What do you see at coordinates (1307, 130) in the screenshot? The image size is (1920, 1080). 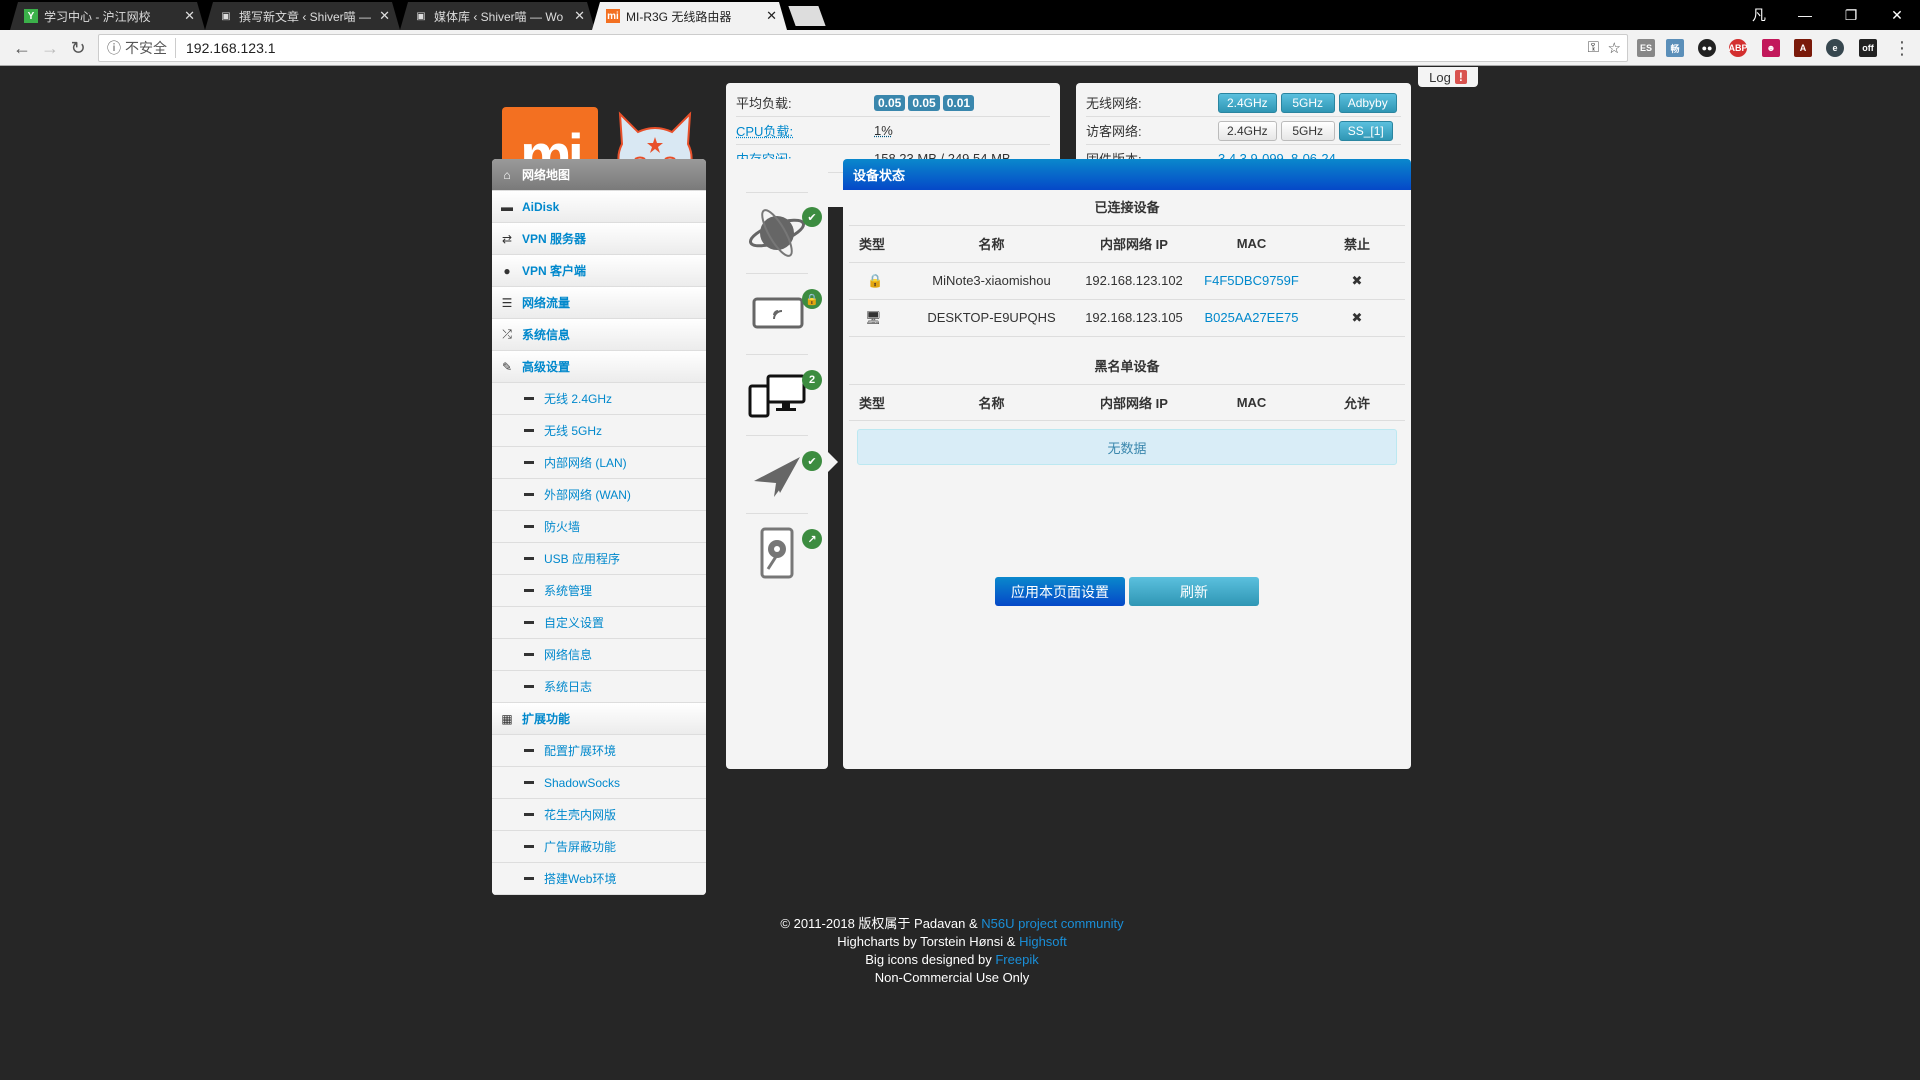 I see `guest-5ghz-toggle: 5GHz` at bounding box center [1307, 130].